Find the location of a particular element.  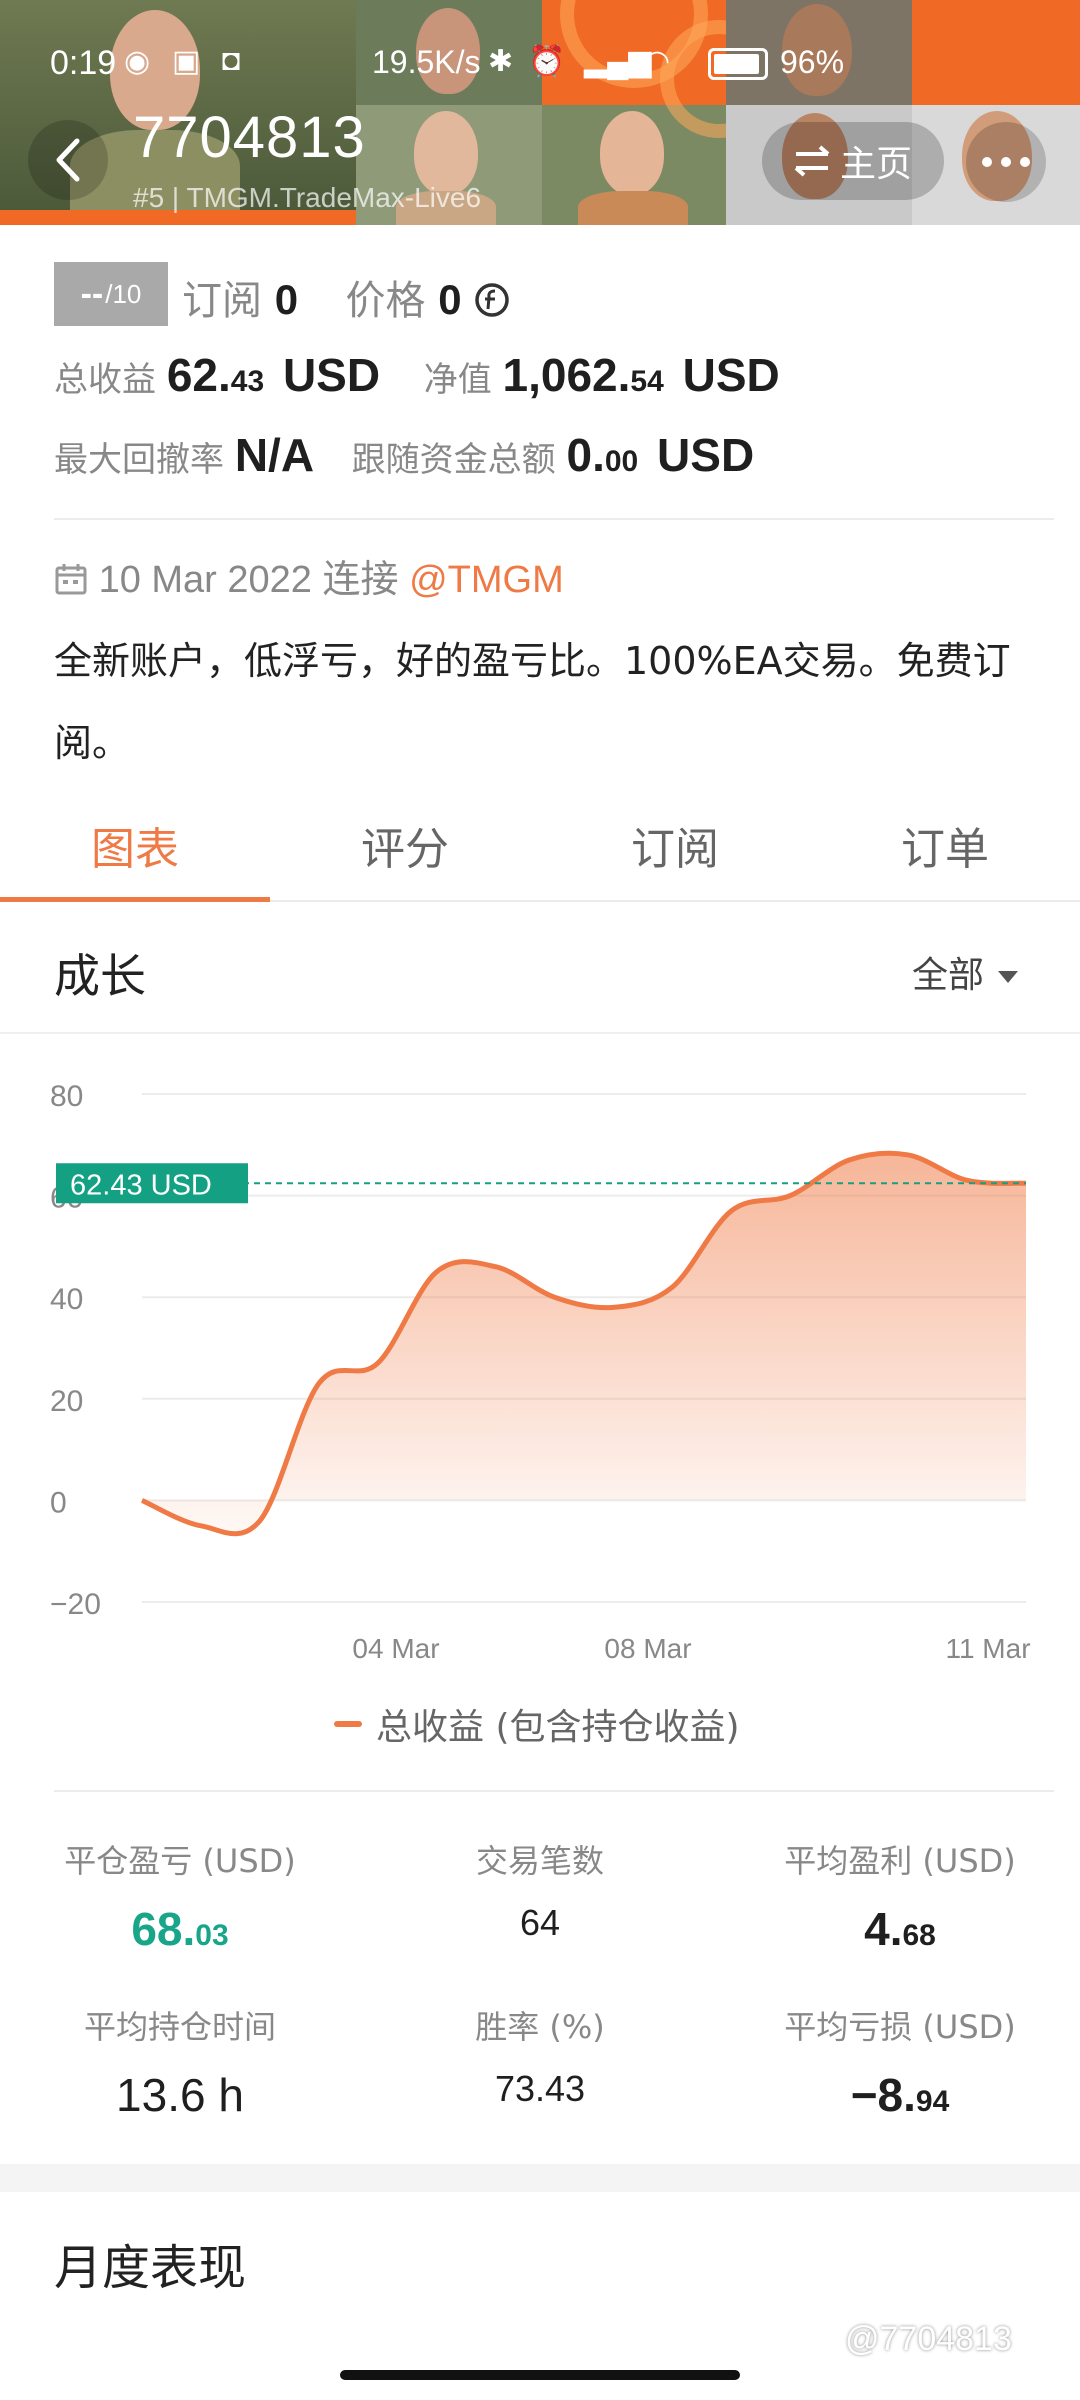

total-profit-int: 62. is located at coordinates (198, 375).